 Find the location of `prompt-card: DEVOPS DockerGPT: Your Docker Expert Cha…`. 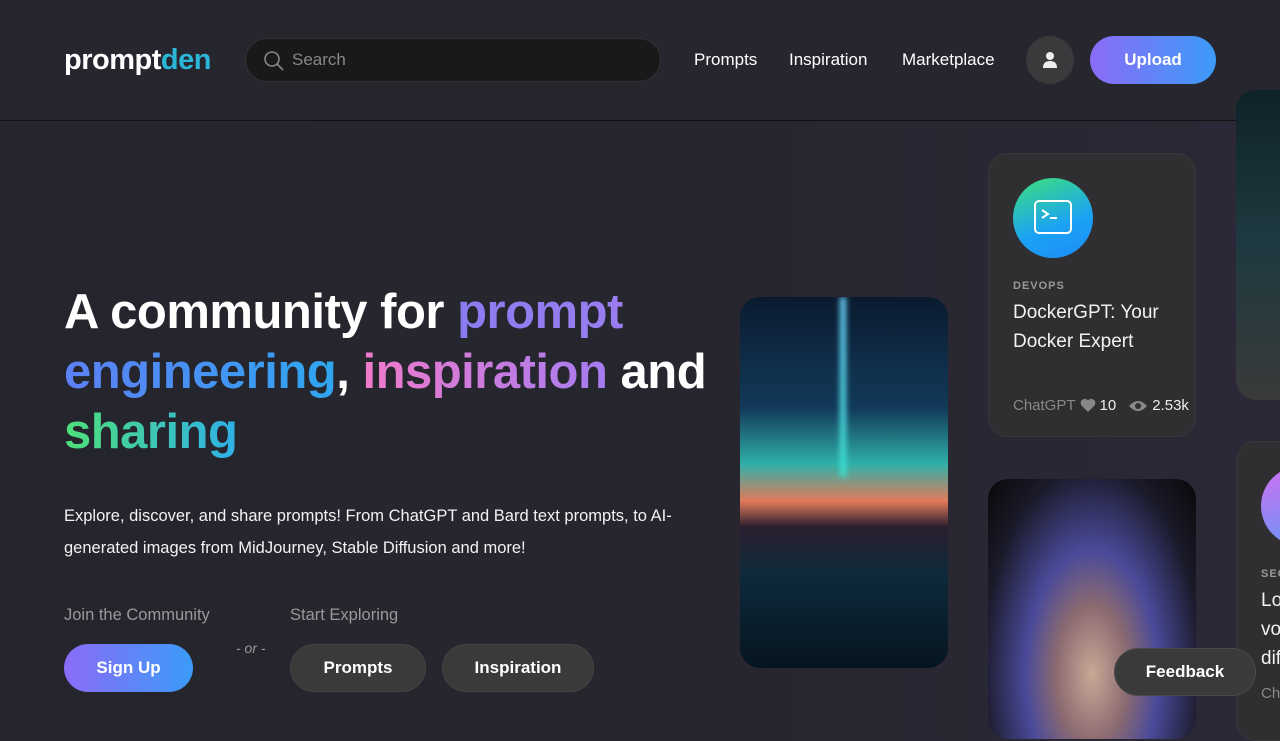

prompt-card: DEVOPS DockerGPT: Your Docker Expert Cha… is located at coordinates (1092, 295).